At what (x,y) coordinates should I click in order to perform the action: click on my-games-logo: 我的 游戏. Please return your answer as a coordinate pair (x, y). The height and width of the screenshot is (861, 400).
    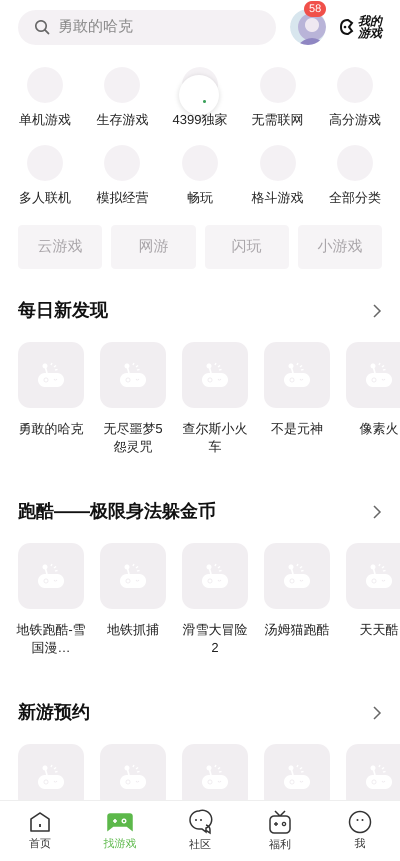
    Looking at the image, I should click on (361, 27).